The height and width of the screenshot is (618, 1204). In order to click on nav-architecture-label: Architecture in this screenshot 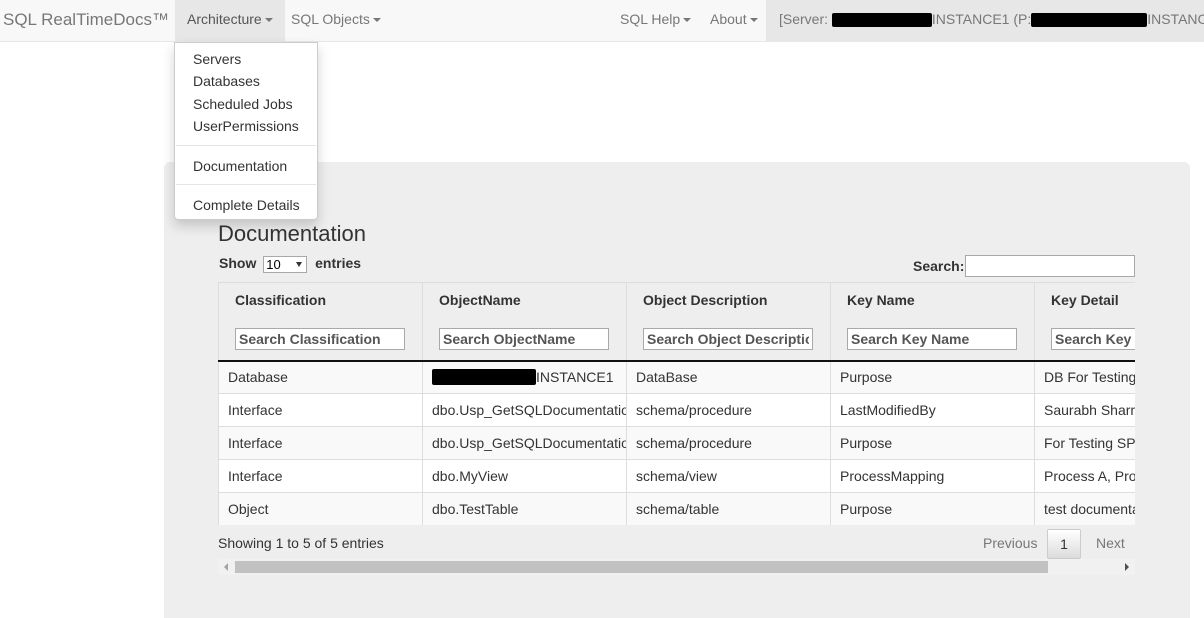, I will do `click(224, 19)`.